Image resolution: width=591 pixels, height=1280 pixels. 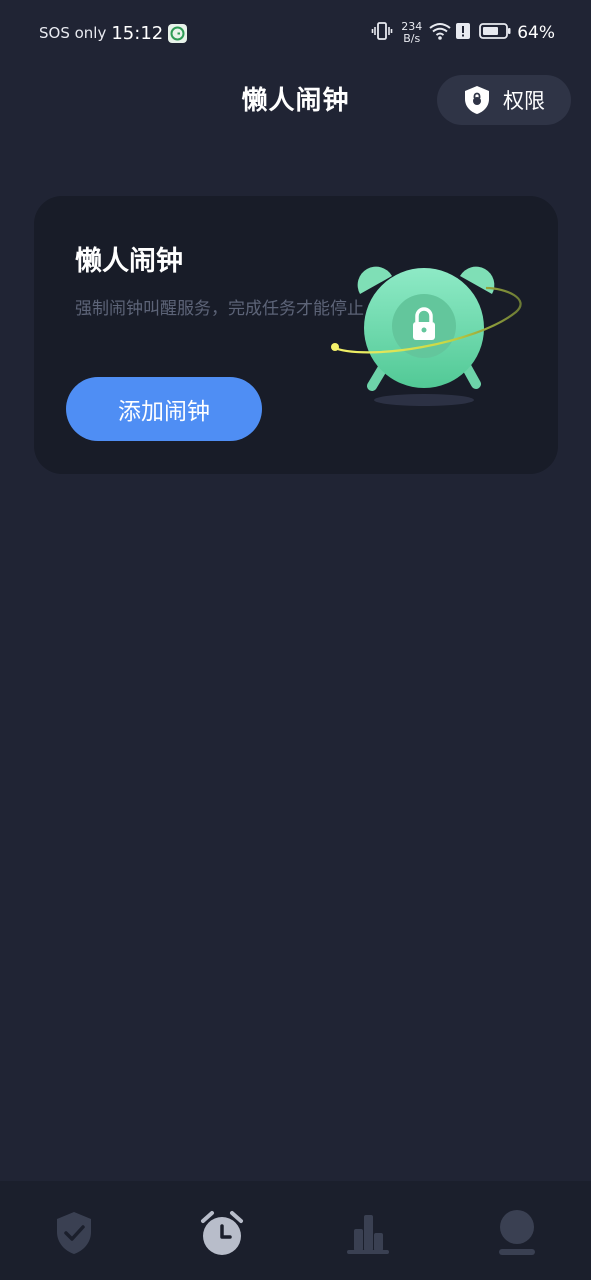 What do you see at coordinates (295, 33) in the screenshot?
I see `status-bar: SOS only 15:12 234 B/s 64%` at bounding box center [295, 33].